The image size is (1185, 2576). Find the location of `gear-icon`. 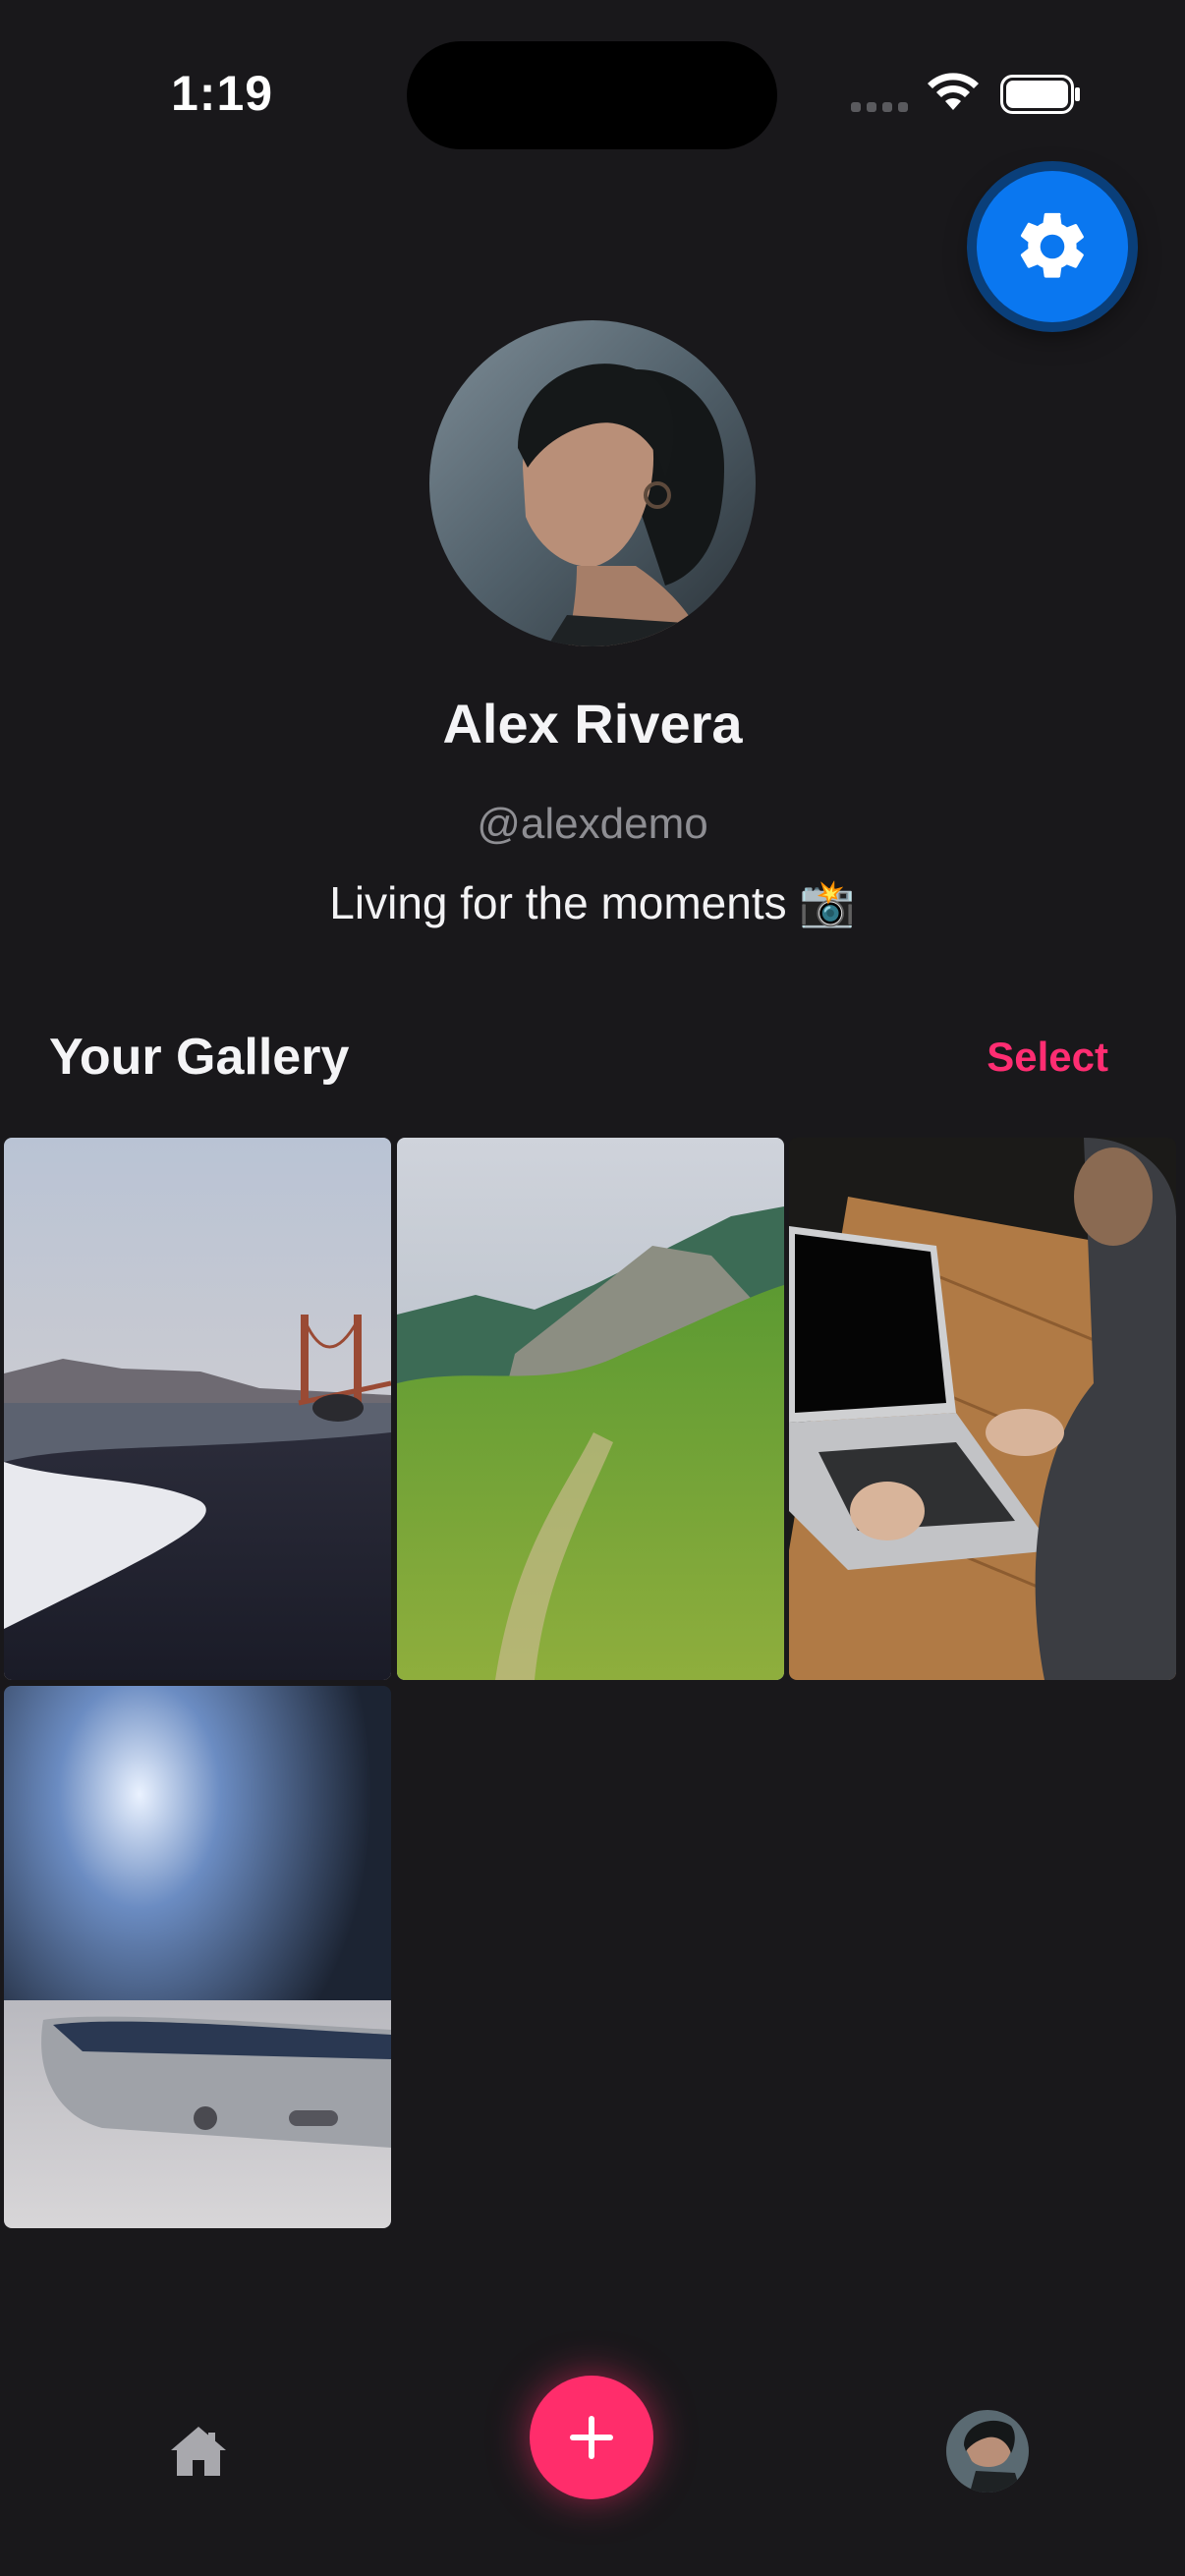

gear-icon is located at coordinates (1052, 245).